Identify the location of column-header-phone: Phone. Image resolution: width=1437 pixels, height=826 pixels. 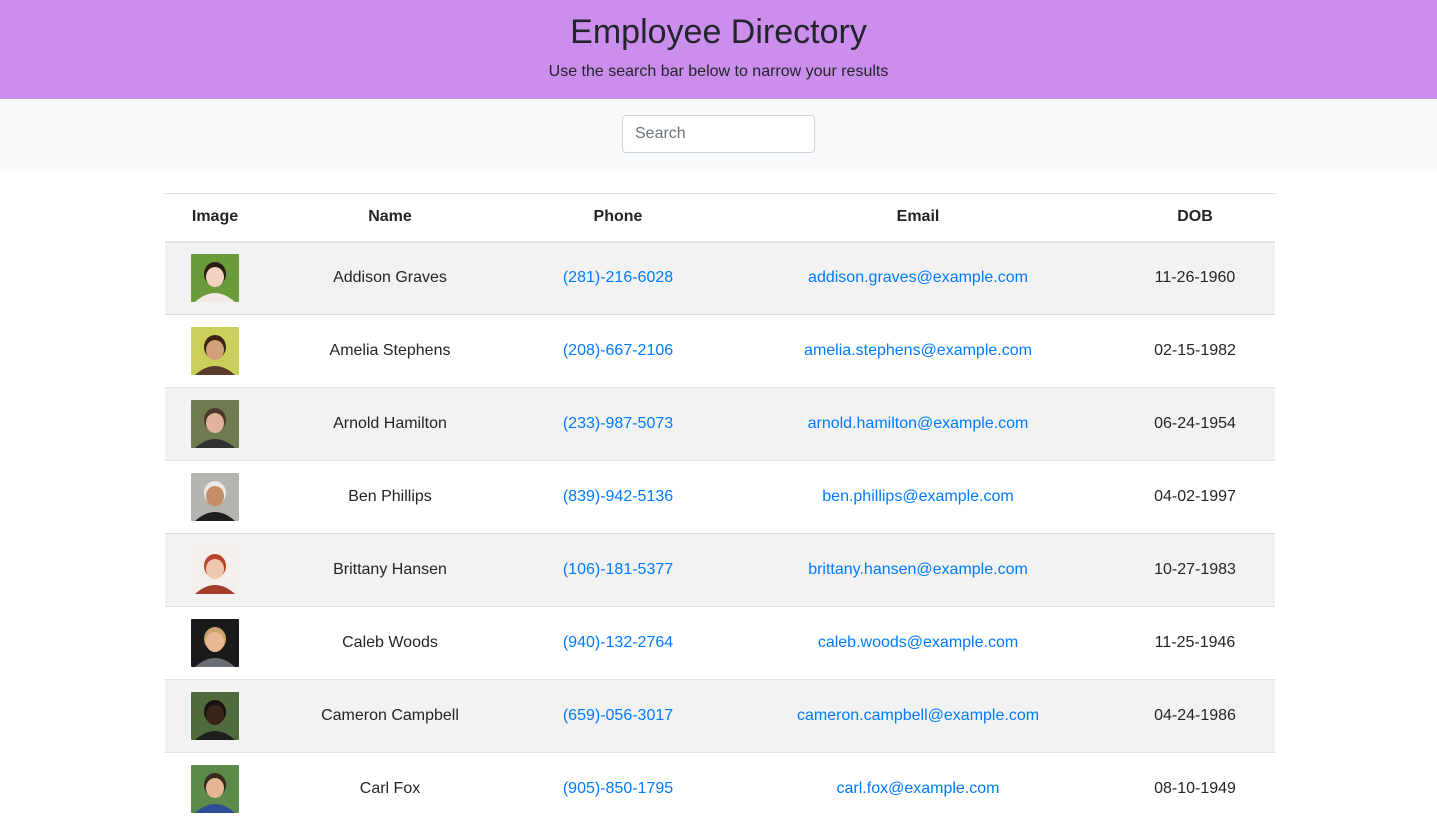
(618, 218).